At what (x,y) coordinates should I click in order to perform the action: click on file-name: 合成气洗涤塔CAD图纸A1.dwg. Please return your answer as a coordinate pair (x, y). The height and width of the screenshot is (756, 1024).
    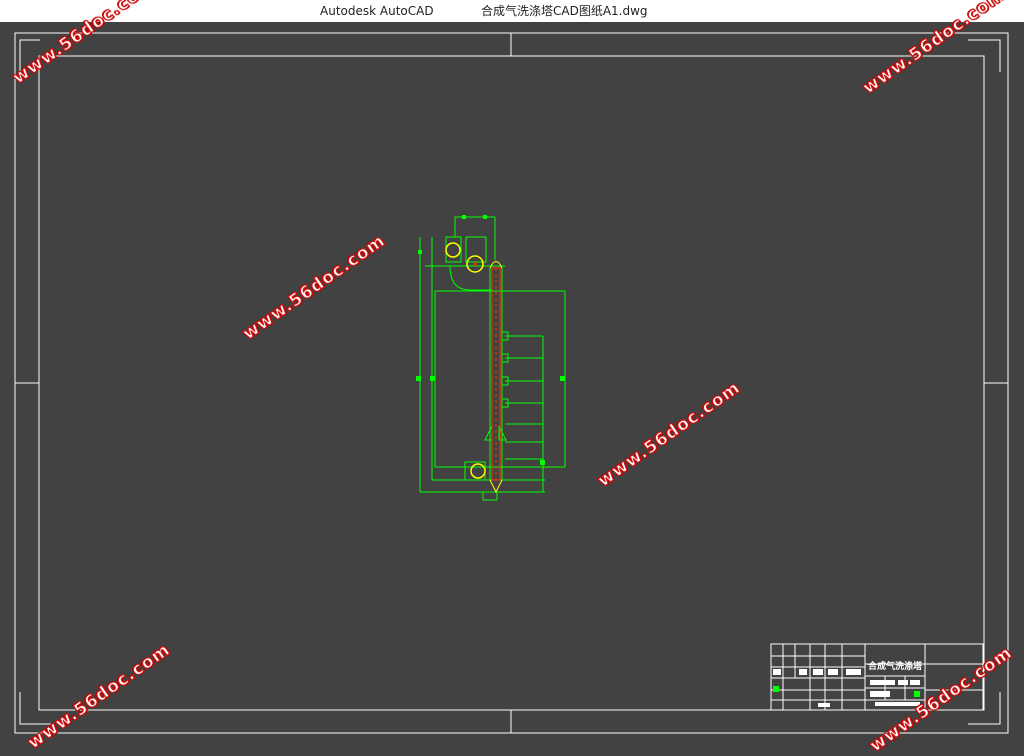
    Looking at the image, I should click on (564, 11).